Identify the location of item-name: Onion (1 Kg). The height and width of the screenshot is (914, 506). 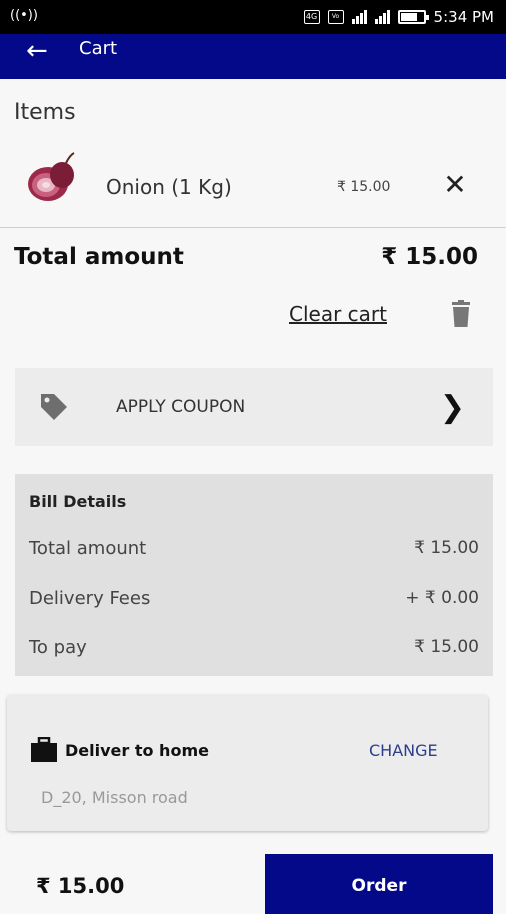
(169, 187).